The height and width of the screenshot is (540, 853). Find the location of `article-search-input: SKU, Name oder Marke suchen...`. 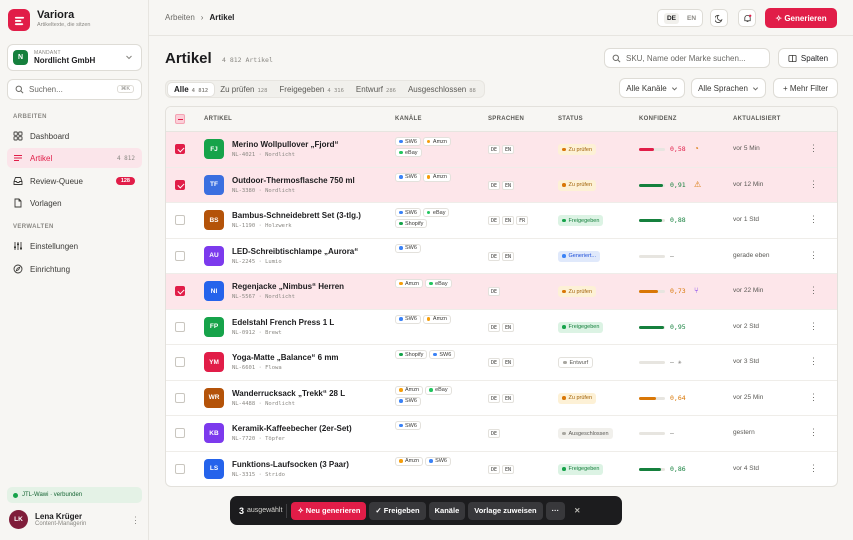

article-search-input: SKU, Name oder Marke suchen... is located at coordinates (687, 58).